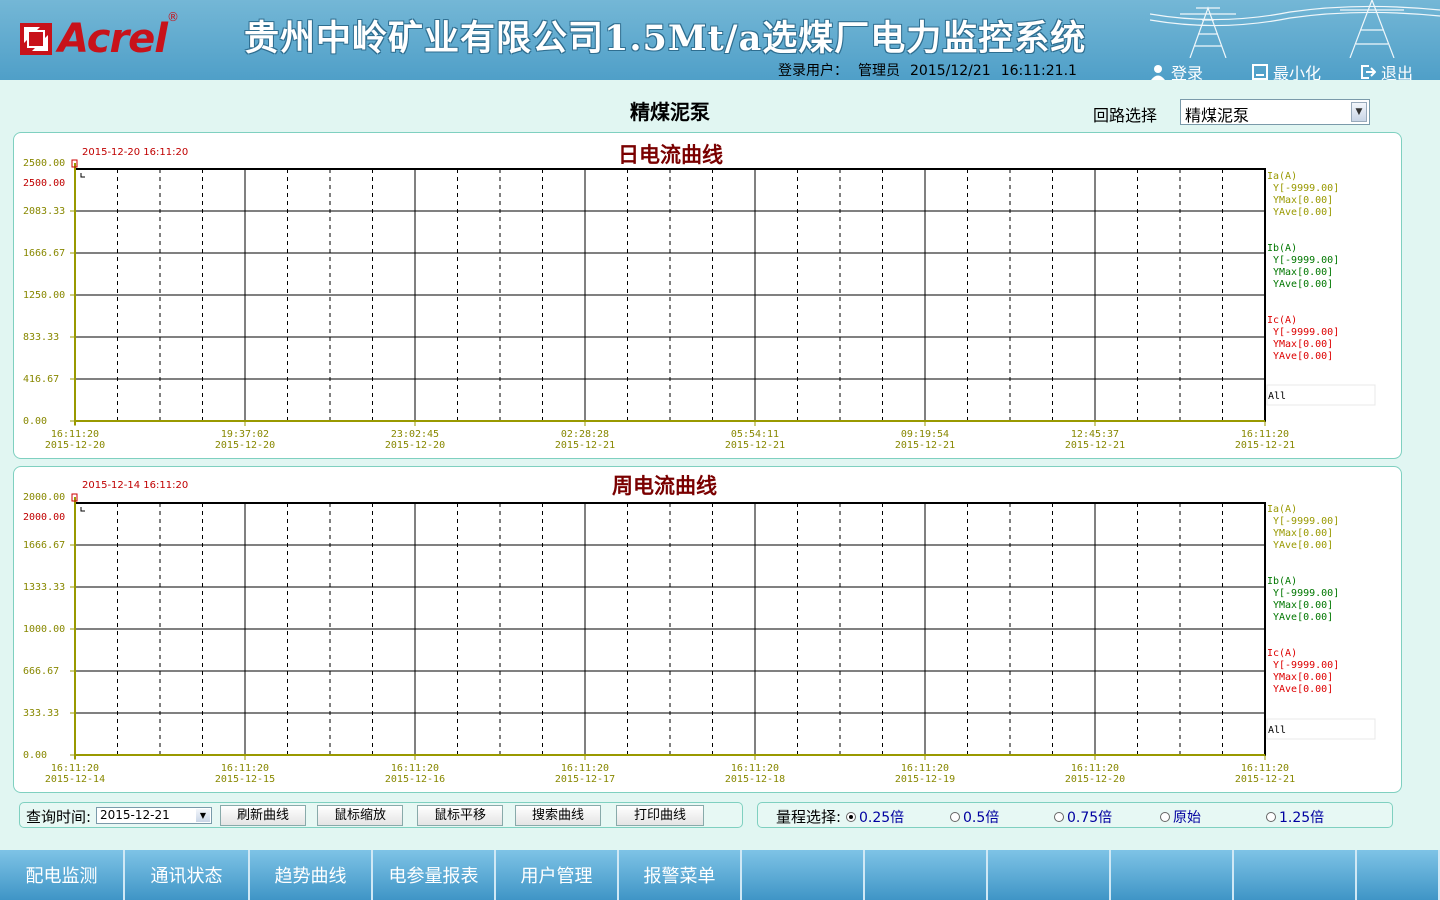 The height and width of the screenshot is (900, 1440). I want to click on login-label: 登录, so click(1187, 72).